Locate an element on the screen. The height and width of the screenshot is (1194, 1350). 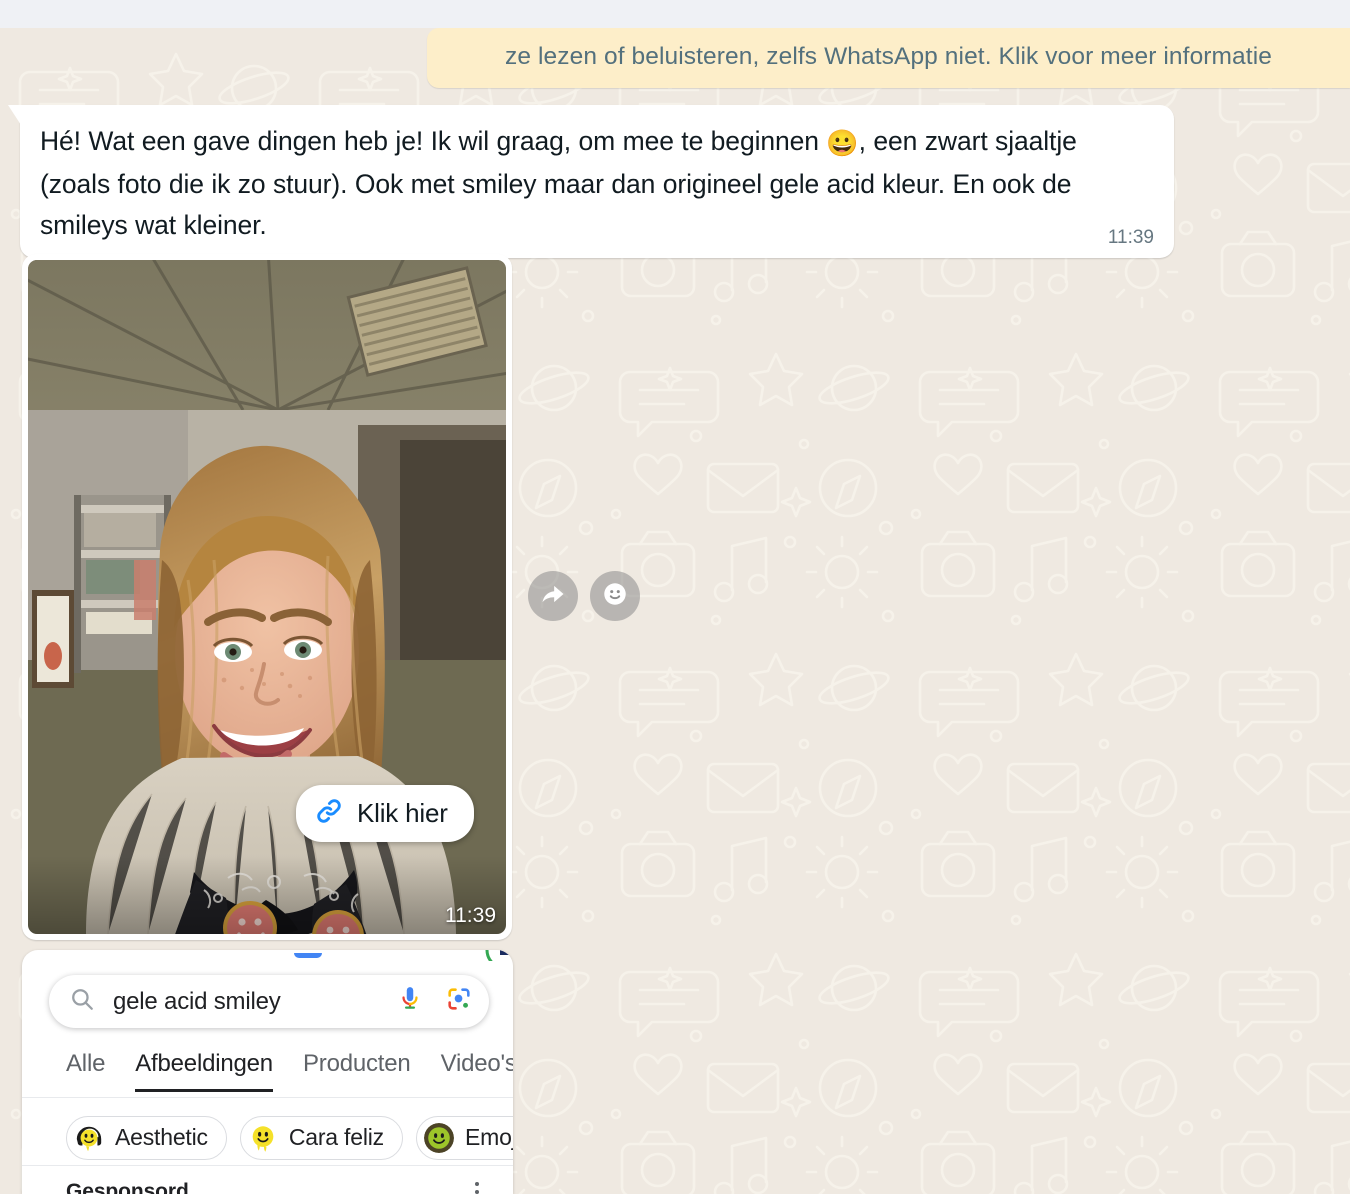
grinning-face-emoji: 😀 is located at coordinates (842, 143).